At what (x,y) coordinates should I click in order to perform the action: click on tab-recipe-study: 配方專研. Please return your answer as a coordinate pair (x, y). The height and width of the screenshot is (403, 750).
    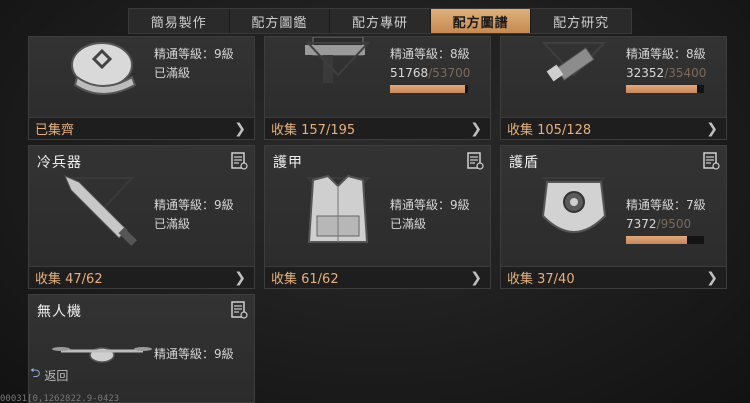
    Looking at the image, I should click on (380, 21).